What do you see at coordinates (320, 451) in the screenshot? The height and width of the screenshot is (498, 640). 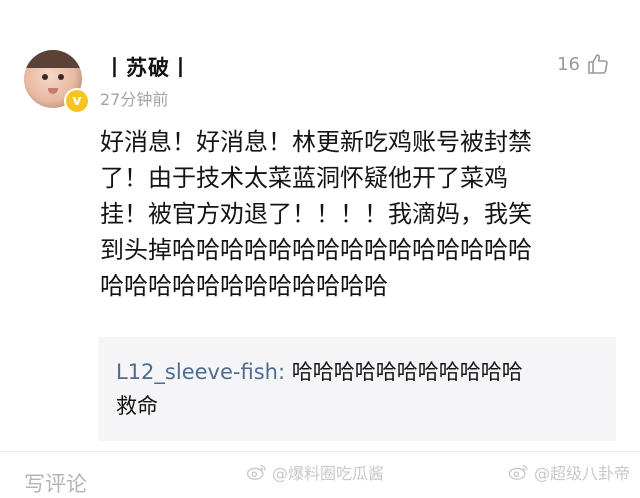 I see `footer-divider` at bounding box center [320, 451].